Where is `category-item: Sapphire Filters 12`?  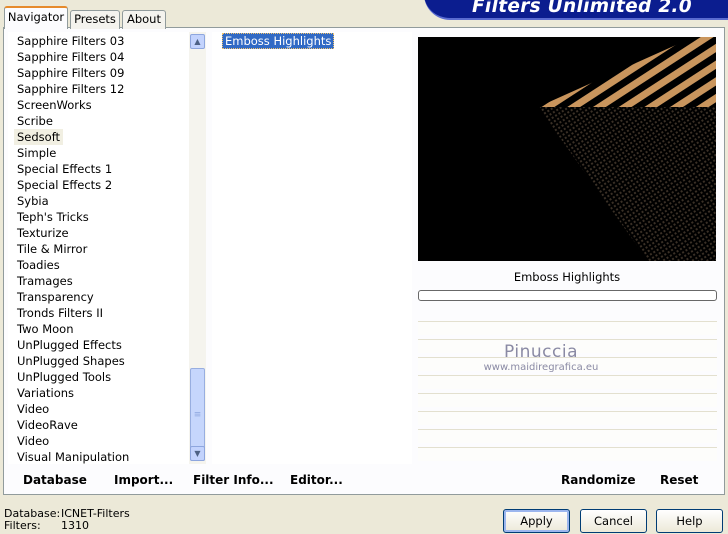 category-item: Sapphire Filters 12 is located at coordinates (70, 89).